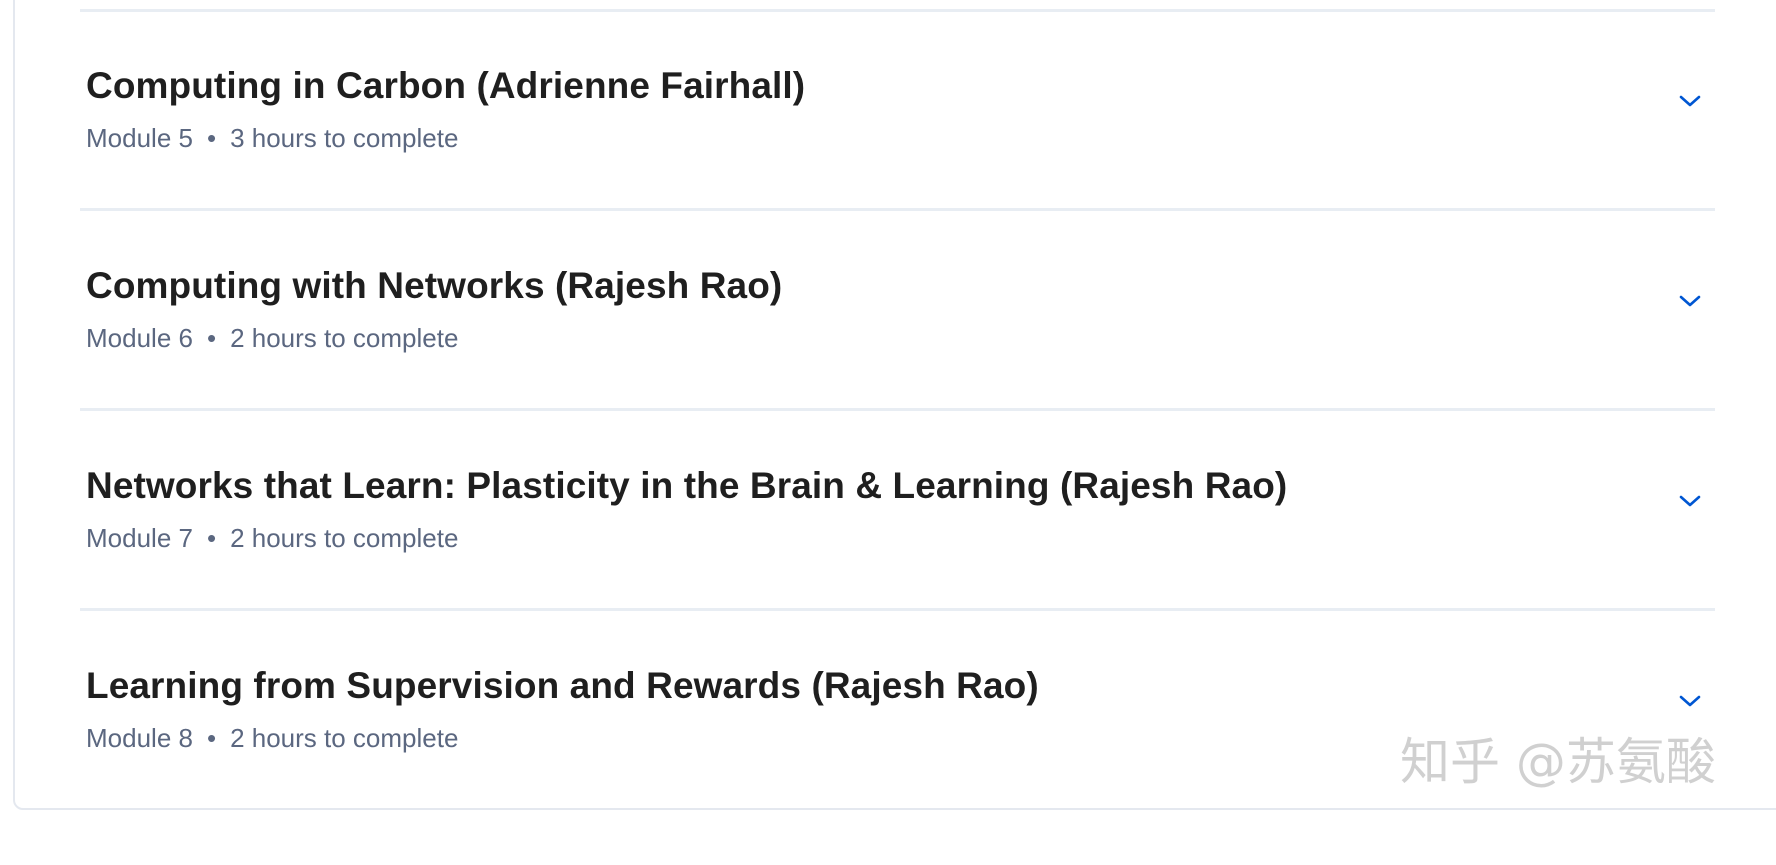  I want to click on module-number: Module 7, so click(139, 538).